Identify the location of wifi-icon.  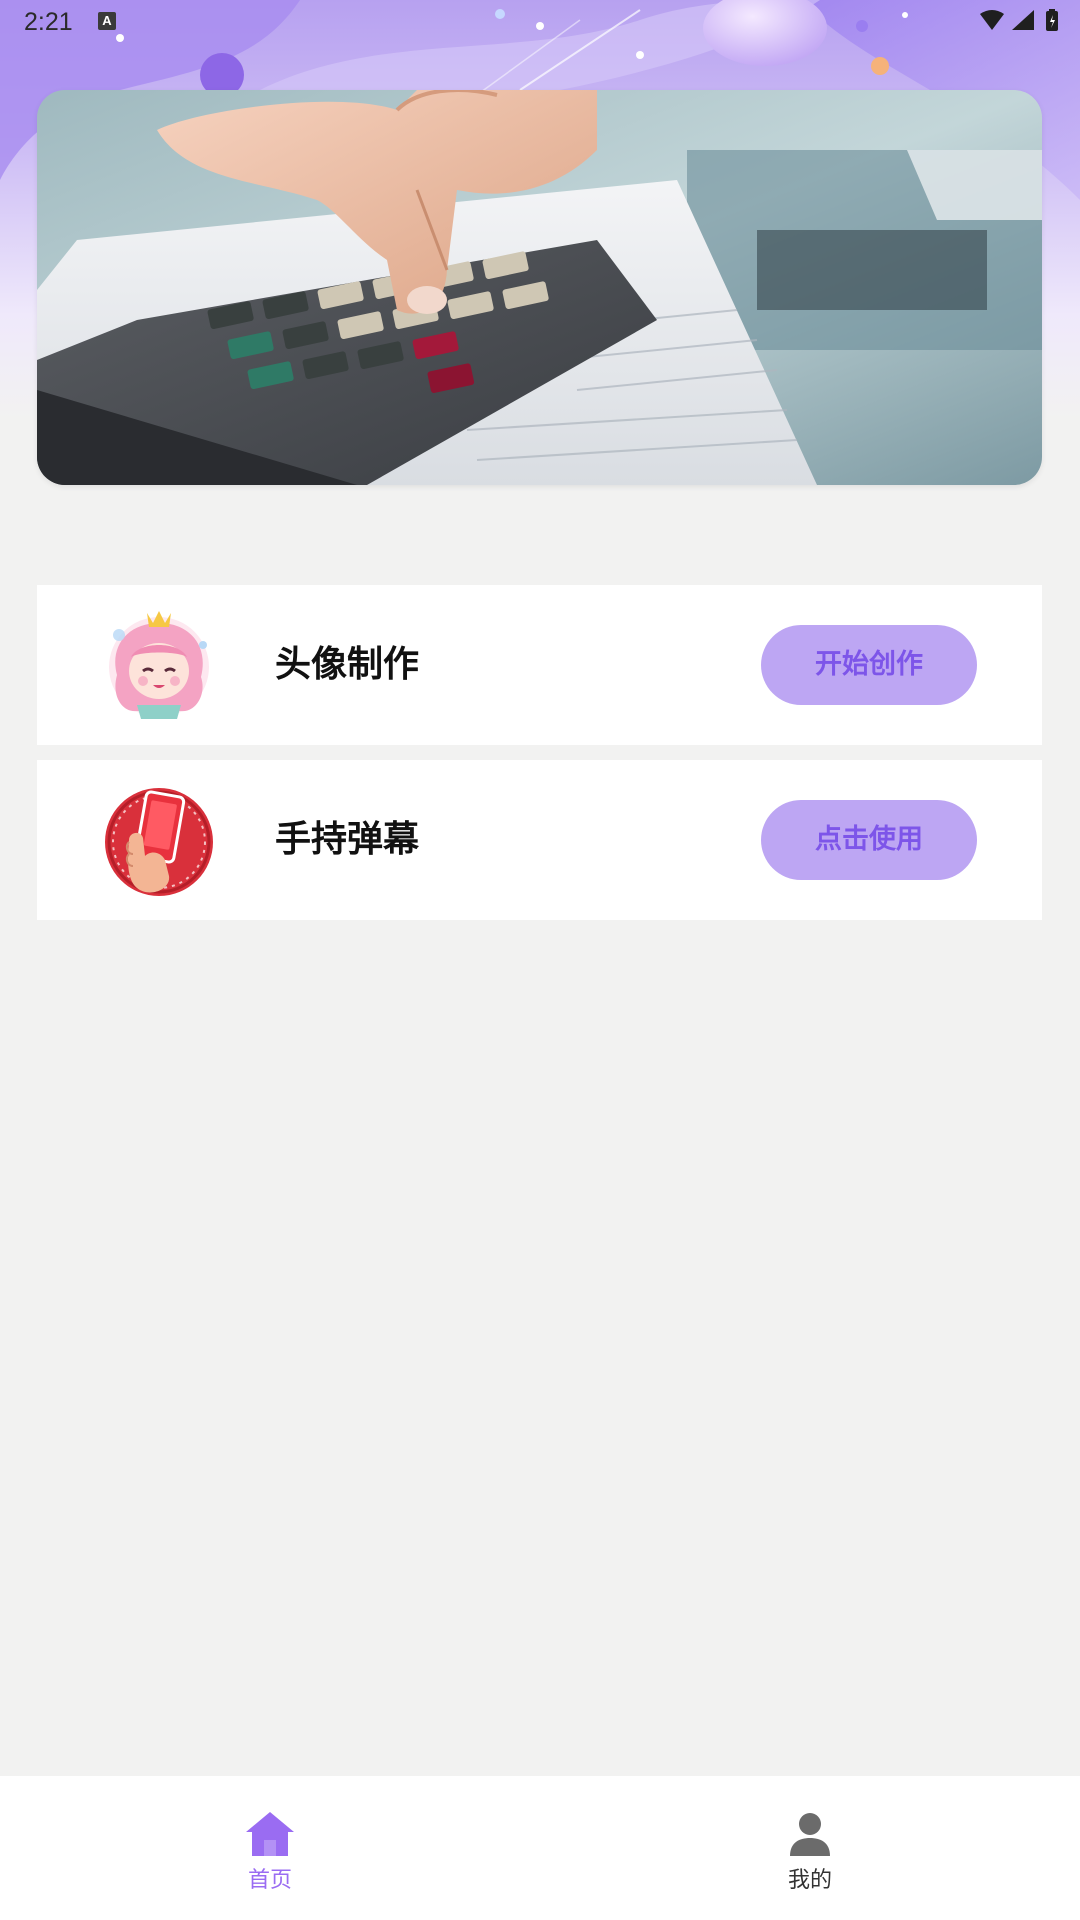
(992, 20).